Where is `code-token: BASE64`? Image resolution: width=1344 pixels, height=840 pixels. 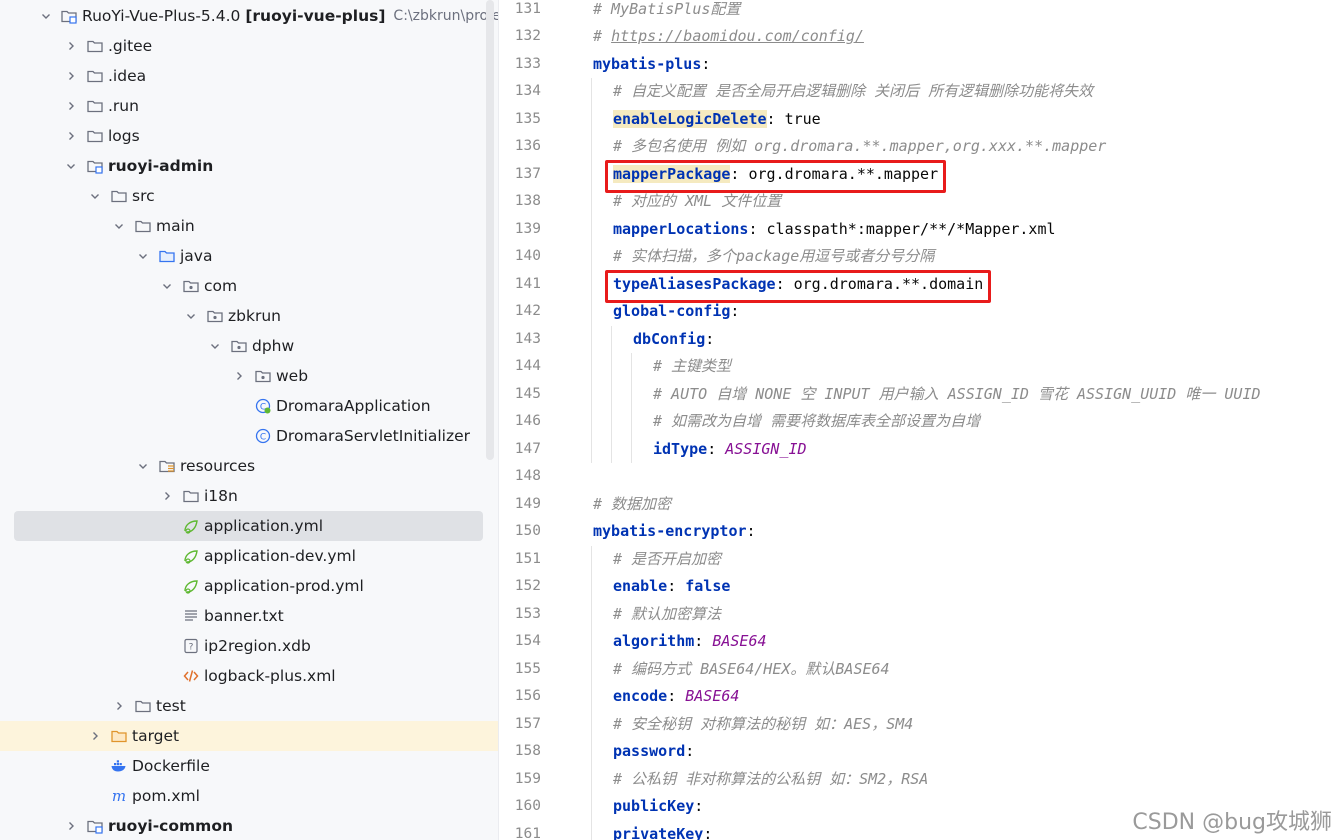
code-token: BASE64 is located at coordinates (739, 641).